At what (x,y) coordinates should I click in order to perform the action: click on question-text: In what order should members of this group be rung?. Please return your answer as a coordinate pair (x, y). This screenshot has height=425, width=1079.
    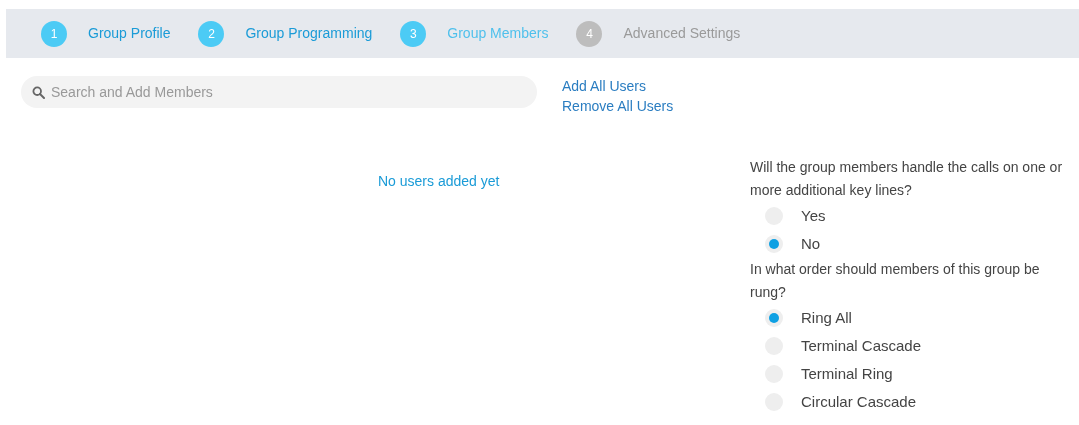
    Looking at the image, I should click on (895, 281).